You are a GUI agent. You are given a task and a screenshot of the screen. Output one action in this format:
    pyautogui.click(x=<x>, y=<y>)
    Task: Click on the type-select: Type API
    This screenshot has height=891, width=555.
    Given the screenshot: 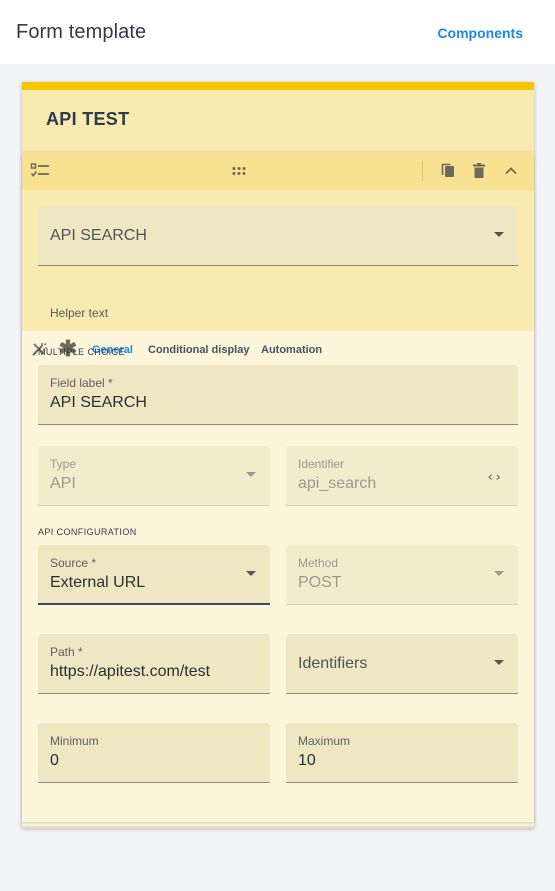 What is the action you would take?
    pyautogui.click(x=154, y=476)
    